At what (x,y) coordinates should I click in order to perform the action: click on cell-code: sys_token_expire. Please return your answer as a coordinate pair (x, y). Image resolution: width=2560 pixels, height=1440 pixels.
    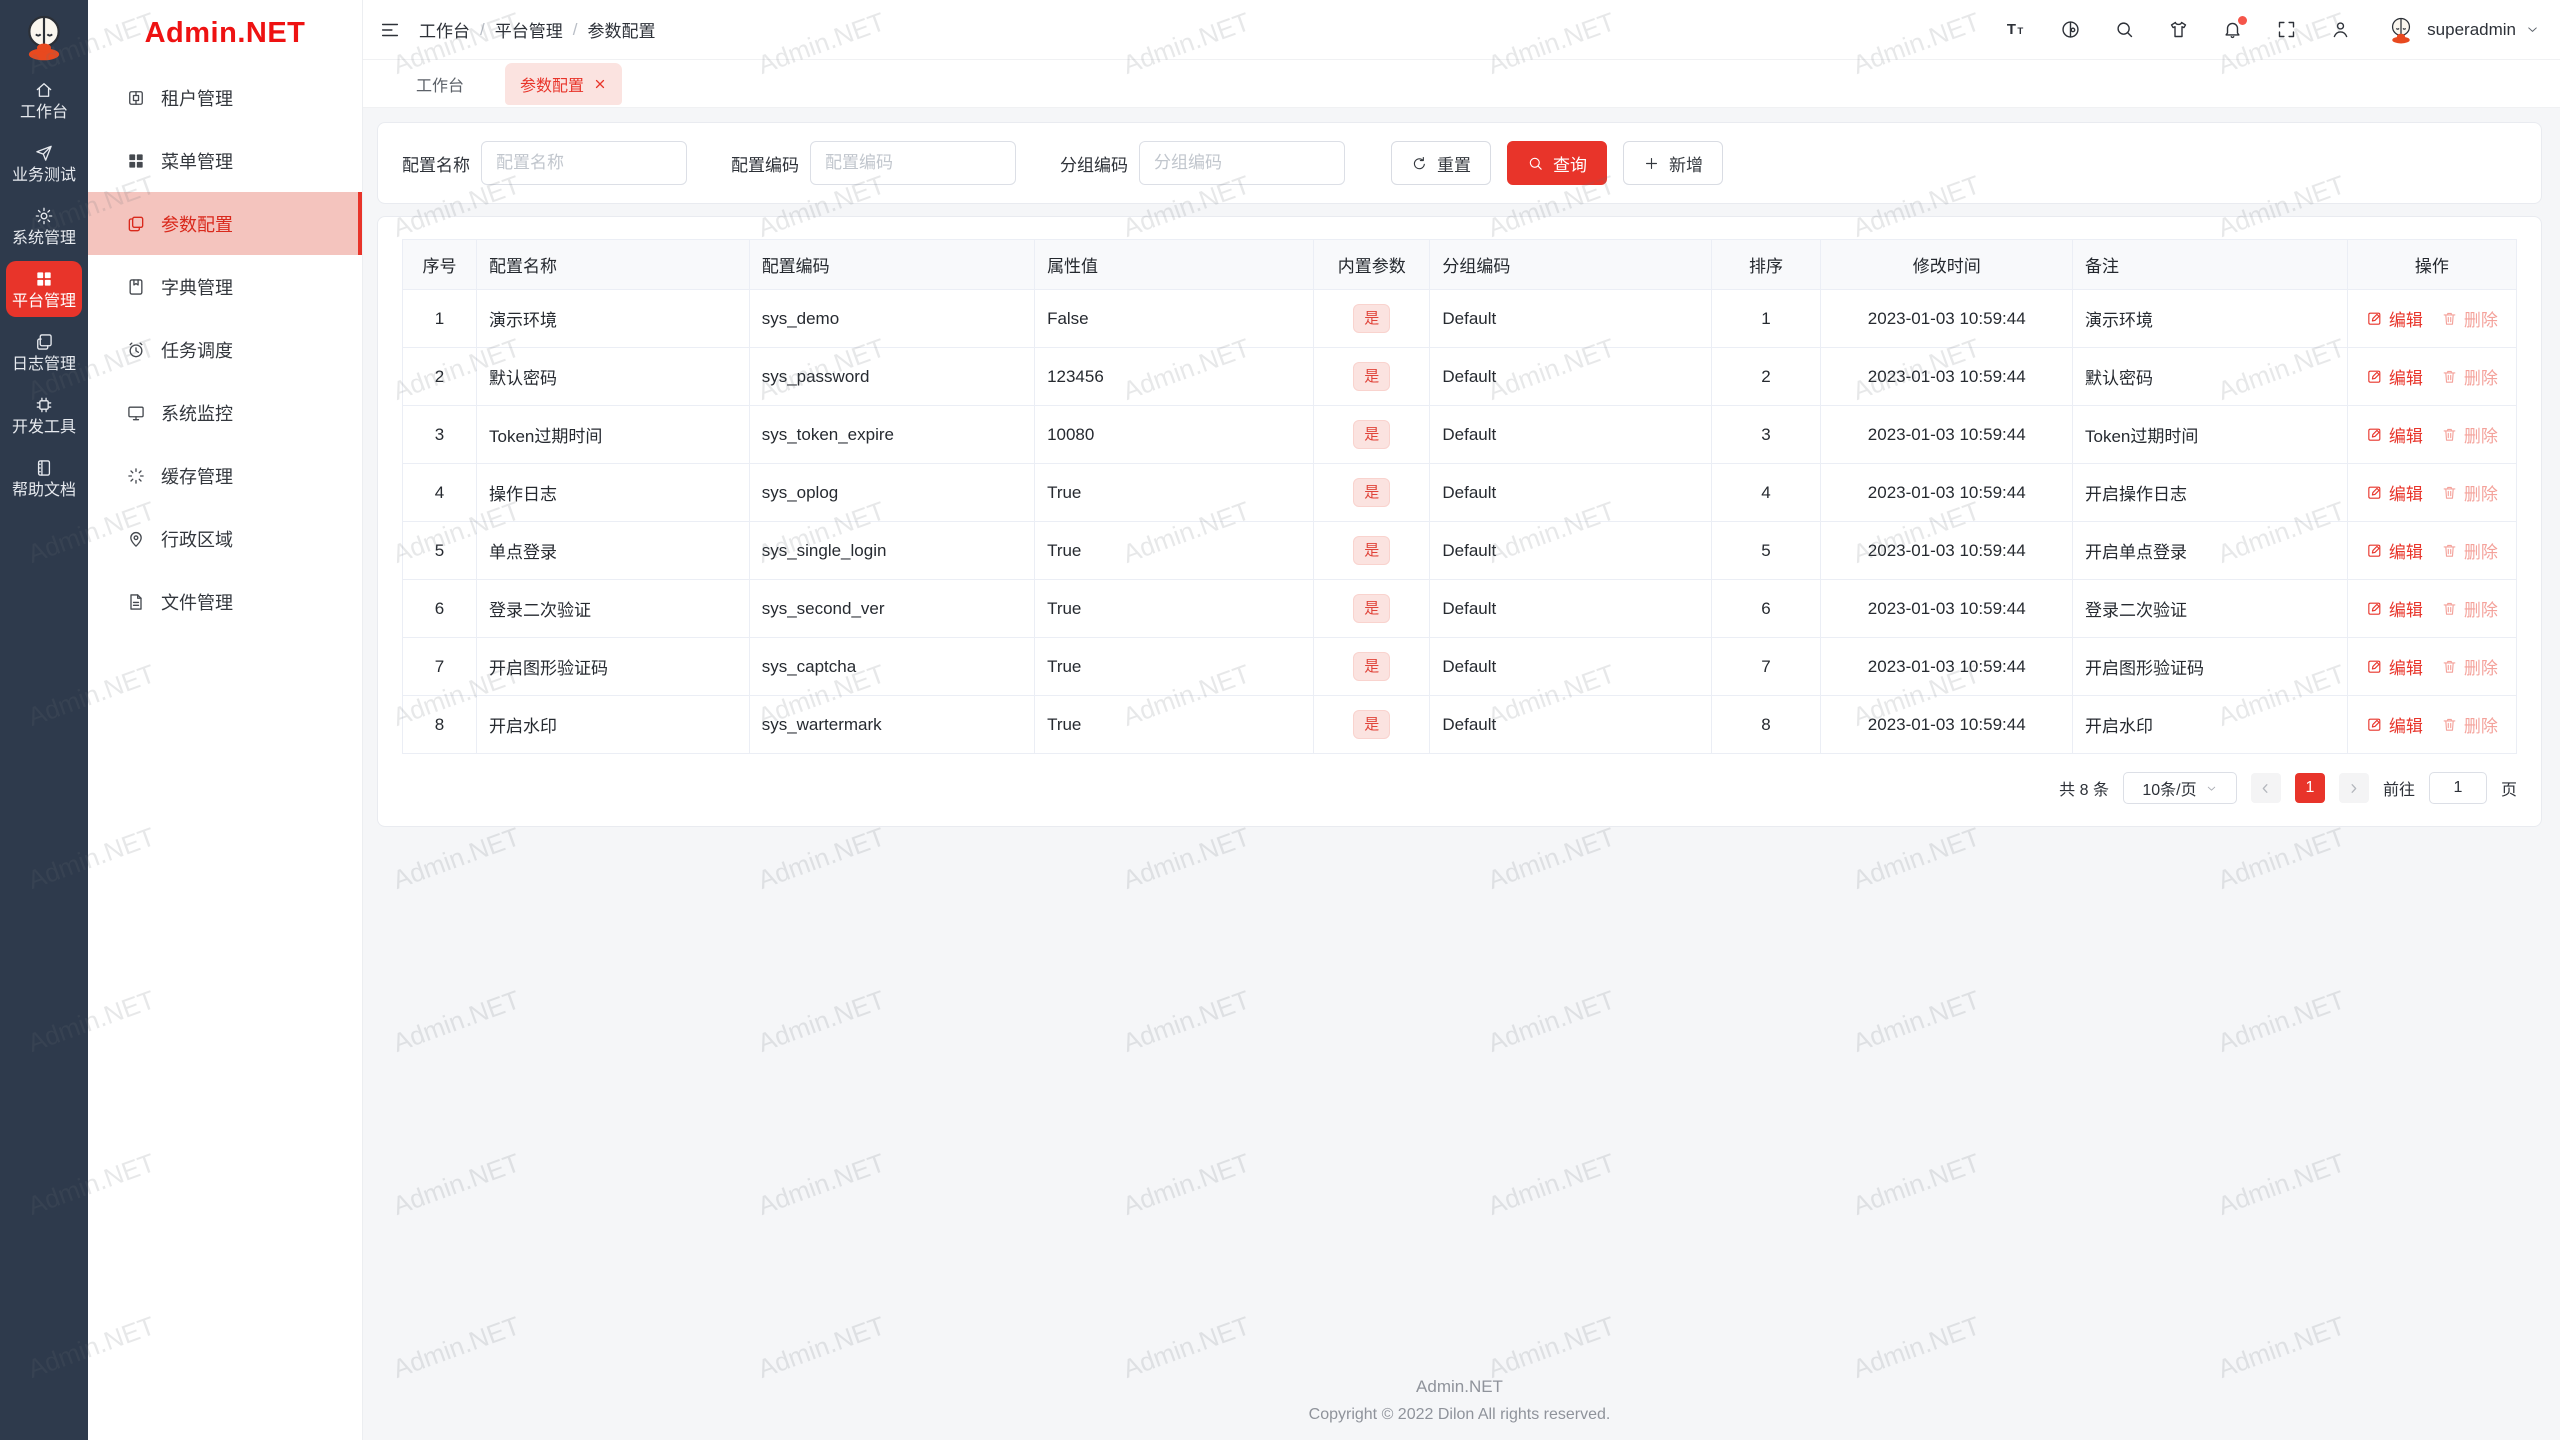
    Looking at the image, I should click on (892, 434).